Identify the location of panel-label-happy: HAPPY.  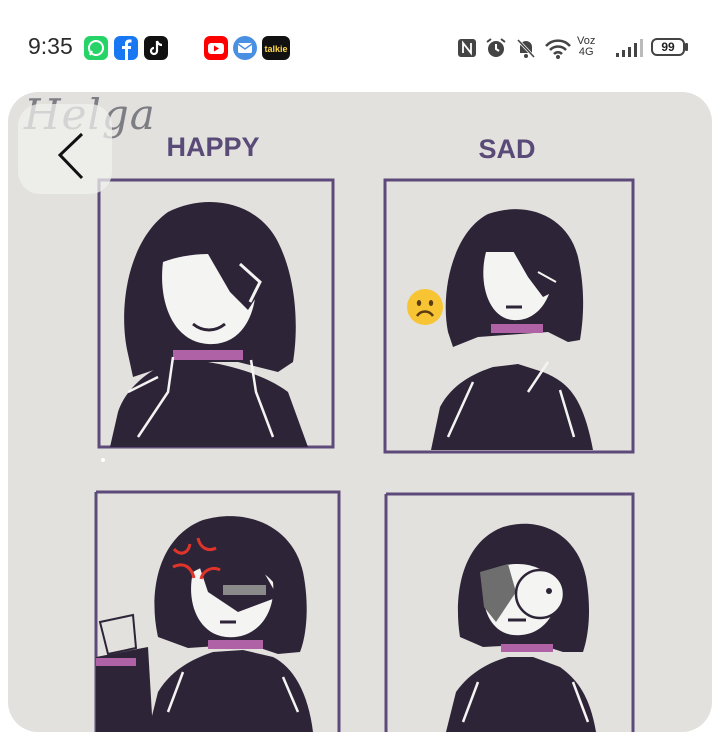
(212, 147).